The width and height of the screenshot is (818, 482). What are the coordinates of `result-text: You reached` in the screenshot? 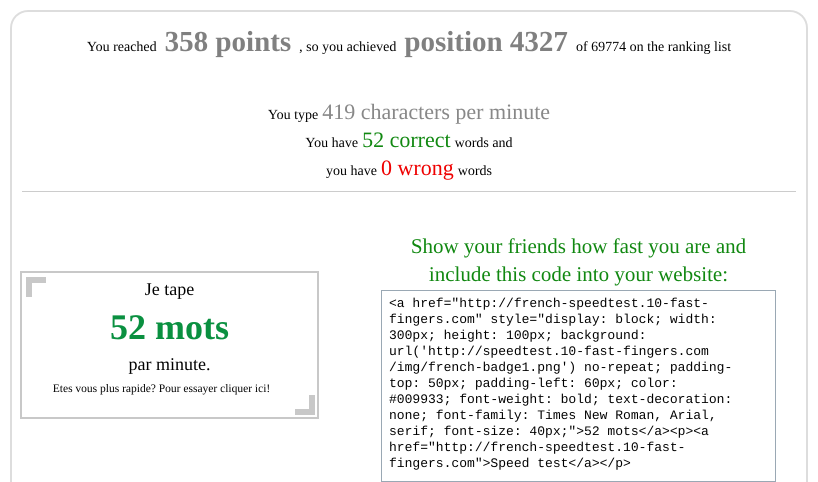 It's located at (121, 48).